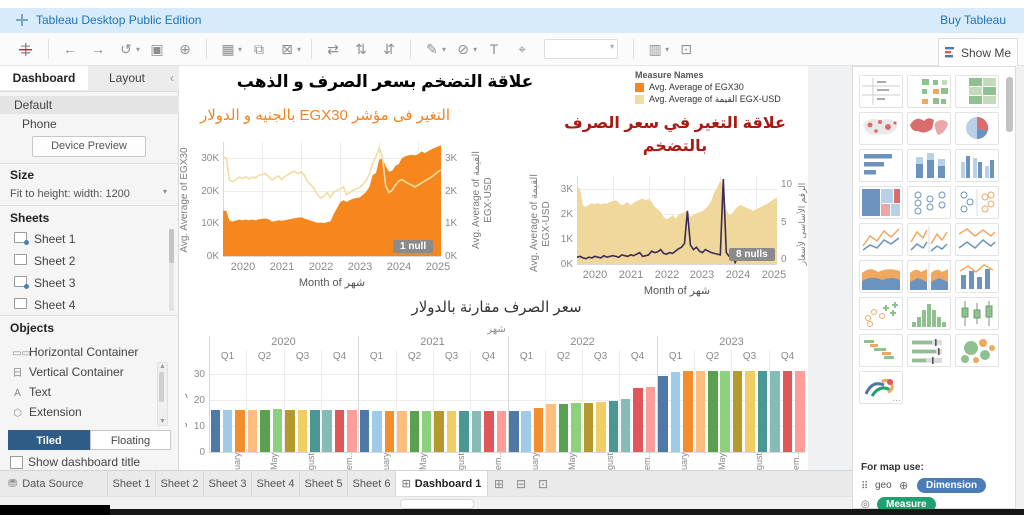 The height and width of the screenshot is (515, 1024). Describe the element at coordinates (89, 194) in the screenshot. I see `size-dropdown: Fit to height: width: 1200` at that location.